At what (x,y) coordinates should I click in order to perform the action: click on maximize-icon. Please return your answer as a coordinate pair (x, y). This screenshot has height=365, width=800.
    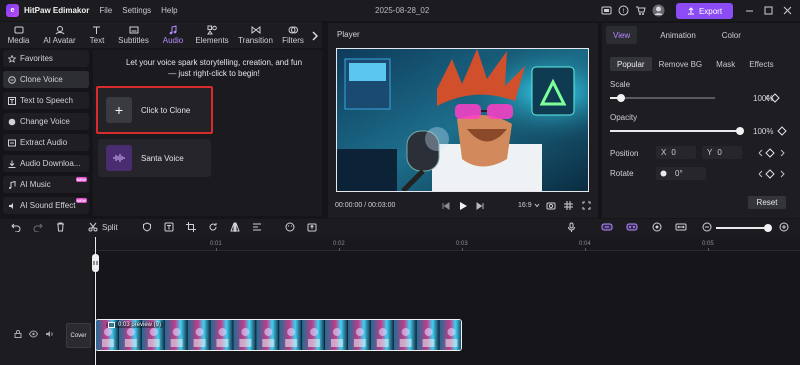
    Looking at the image, I should click on (768, 10).